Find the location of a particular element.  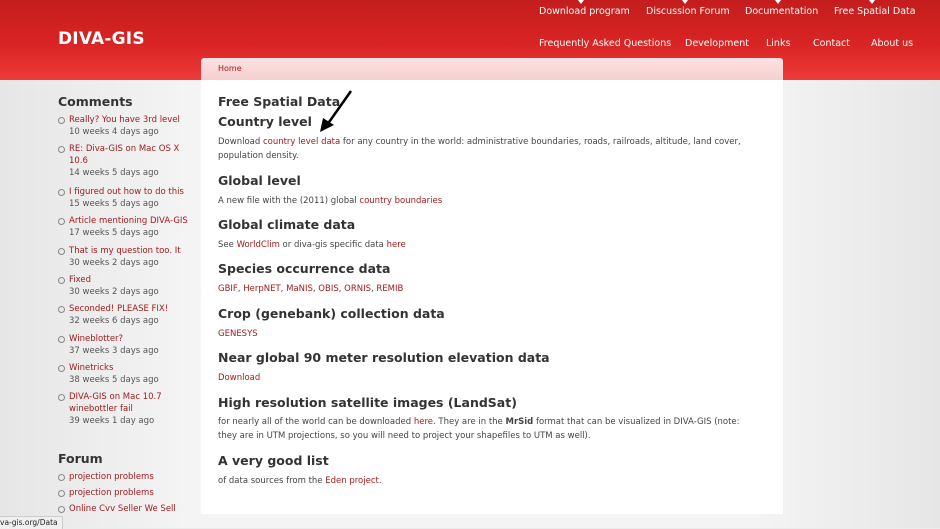

herpnet-link: HerpNET is located at coordinates (261, 289).